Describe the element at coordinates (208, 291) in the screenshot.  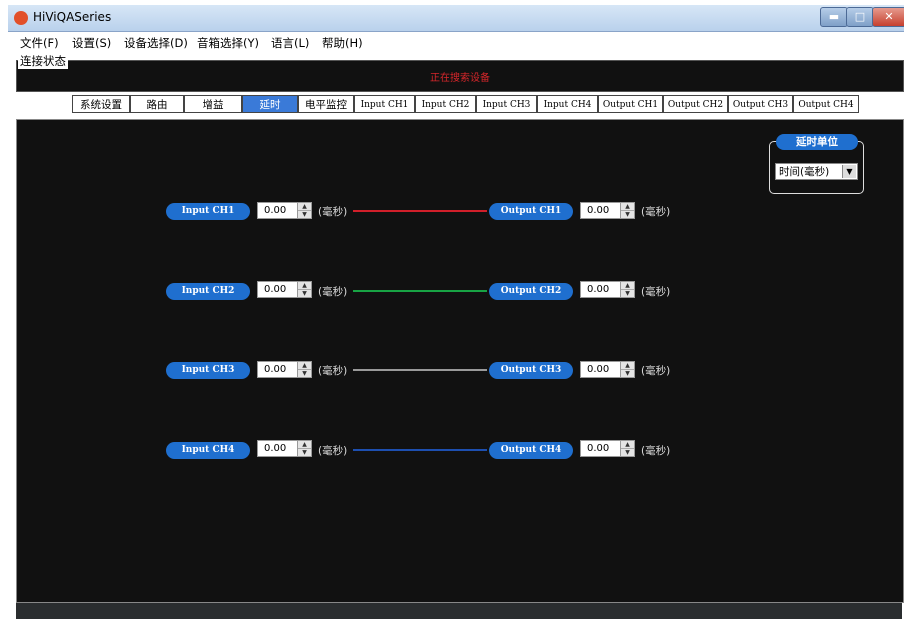
I see `input-ch2-label: Input CH2` at that location.